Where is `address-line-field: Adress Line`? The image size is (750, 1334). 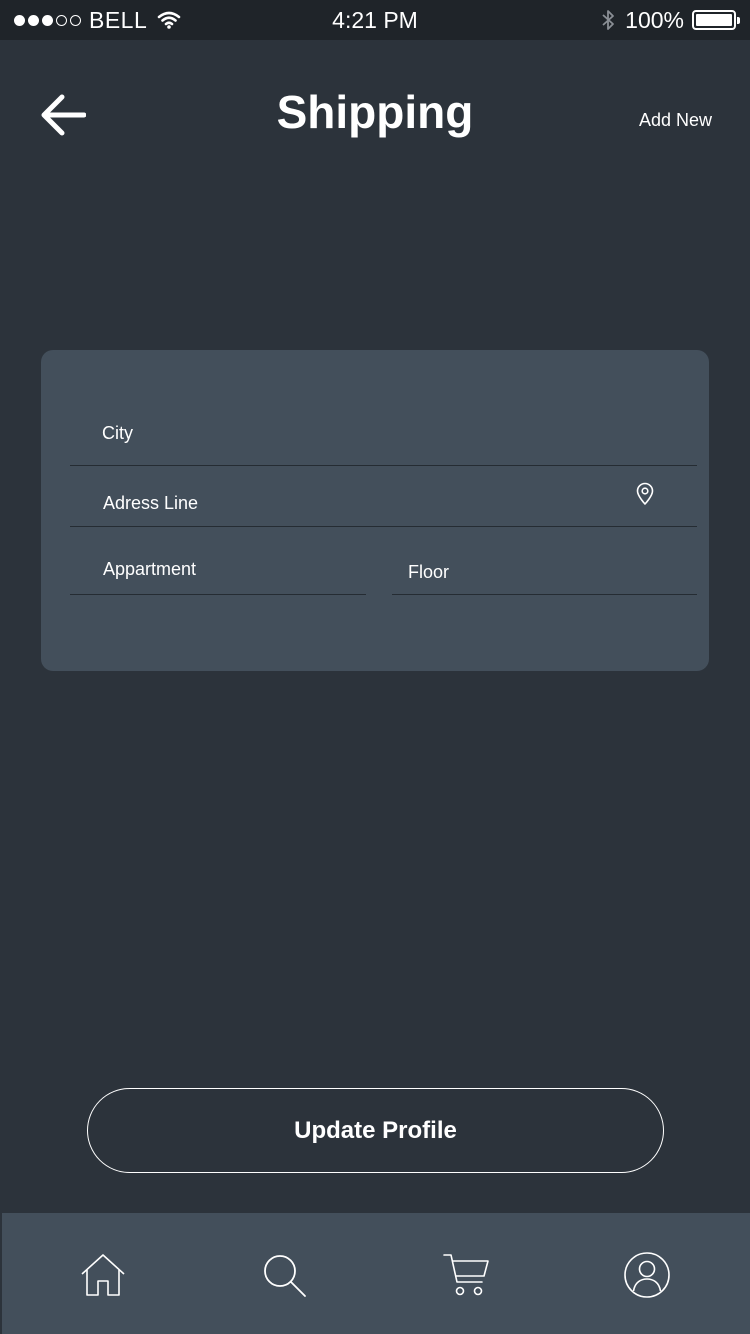 address-line-field: Adress Line is located at coordinates (383, 498).